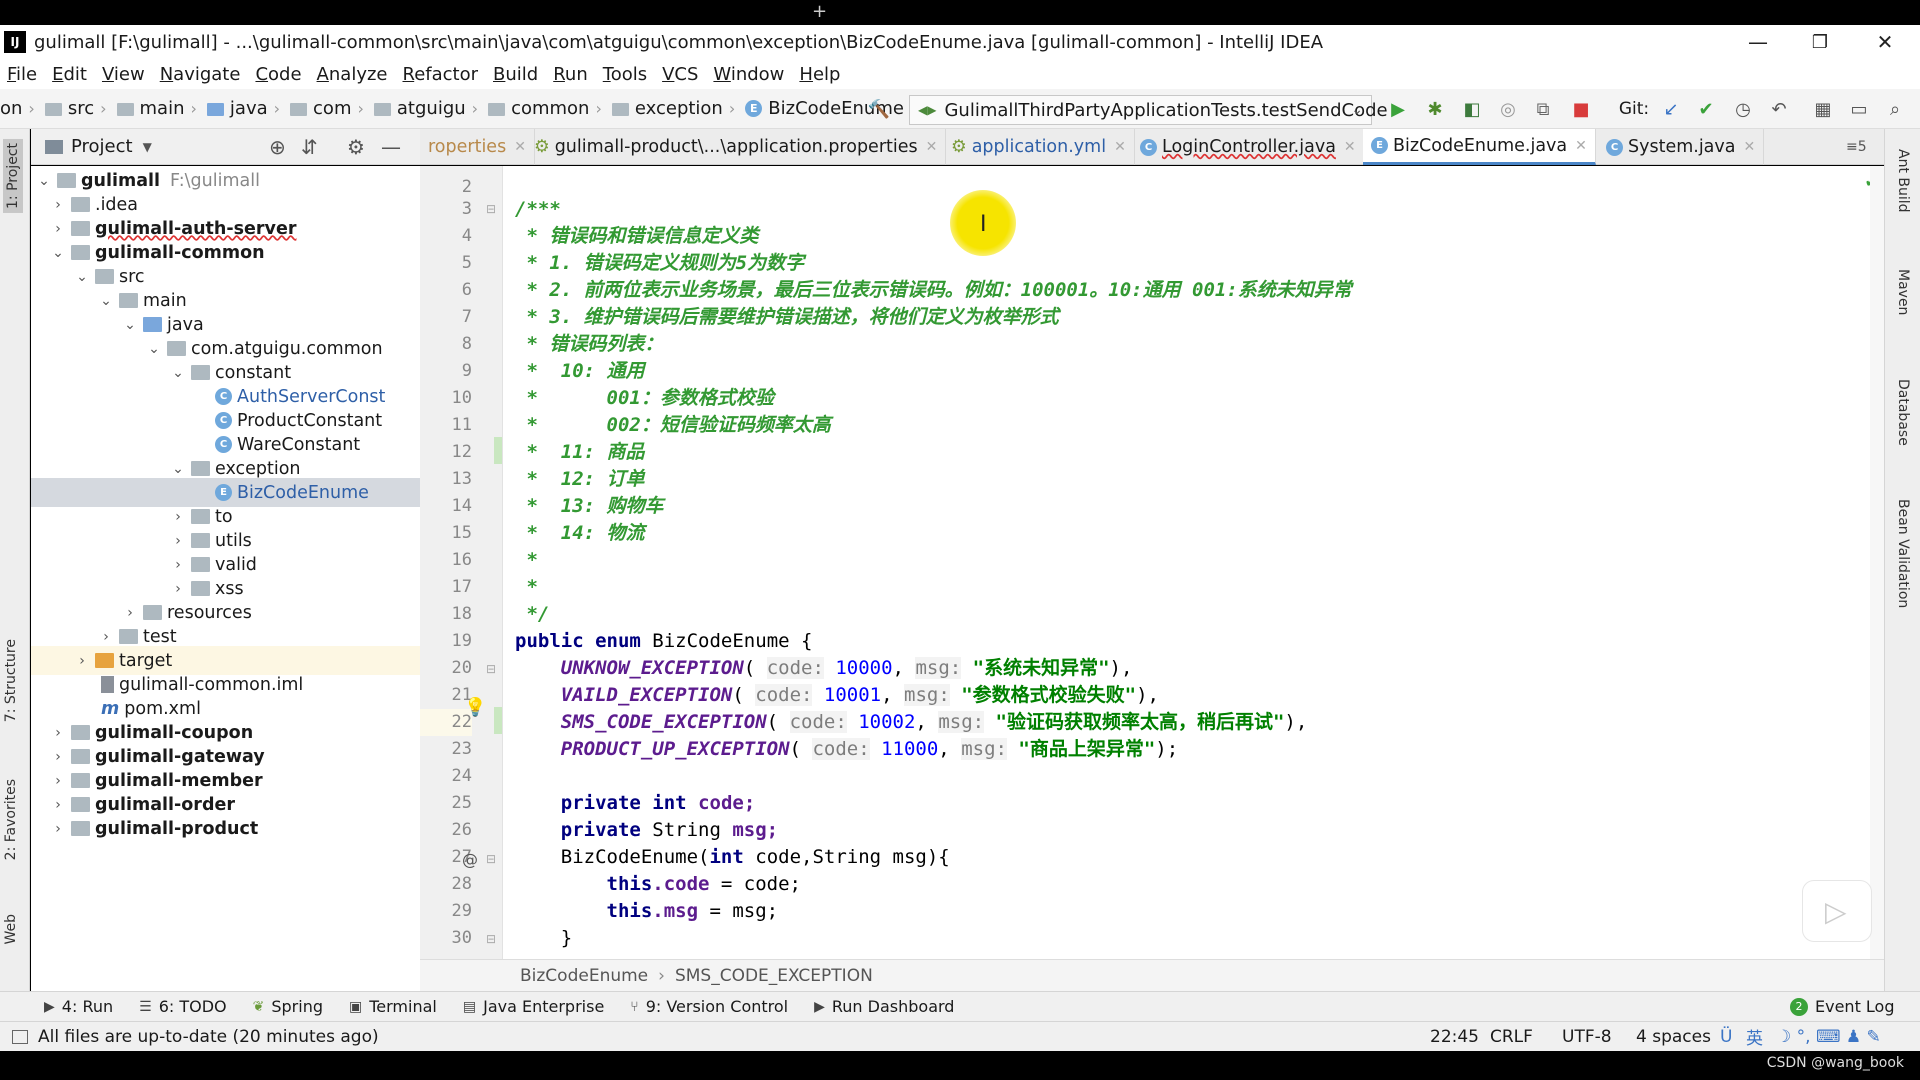 The width and height of the screenshot is (1920, 1080). Describe the element at coordinates (277, 147) in the screenshot. I see `locate-icon: ⊕` at that location.